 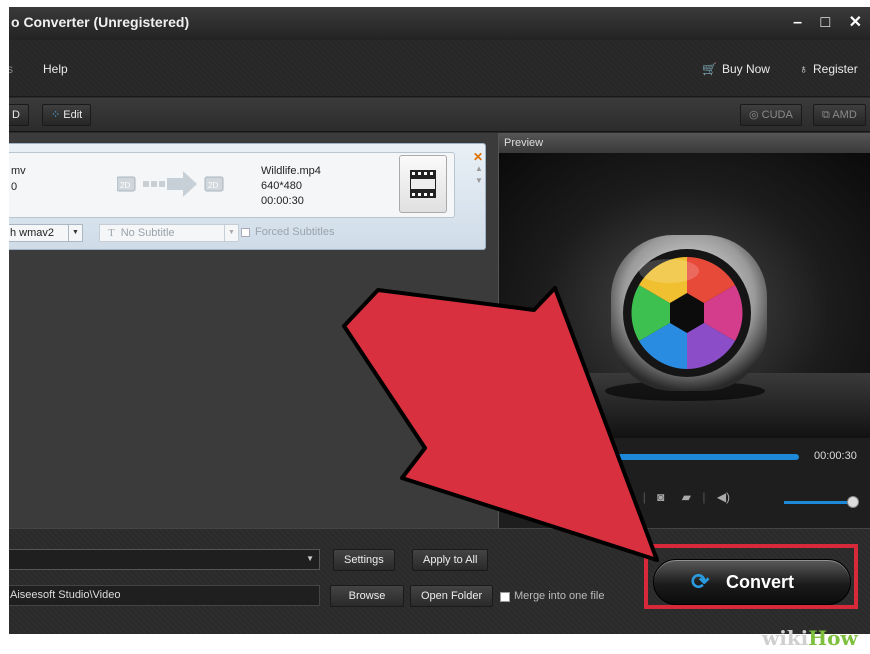 What do you see at coordinates (686, 497) in the screenshot?
I see `folder-icon: ▰` at bounding box center [686, 497].